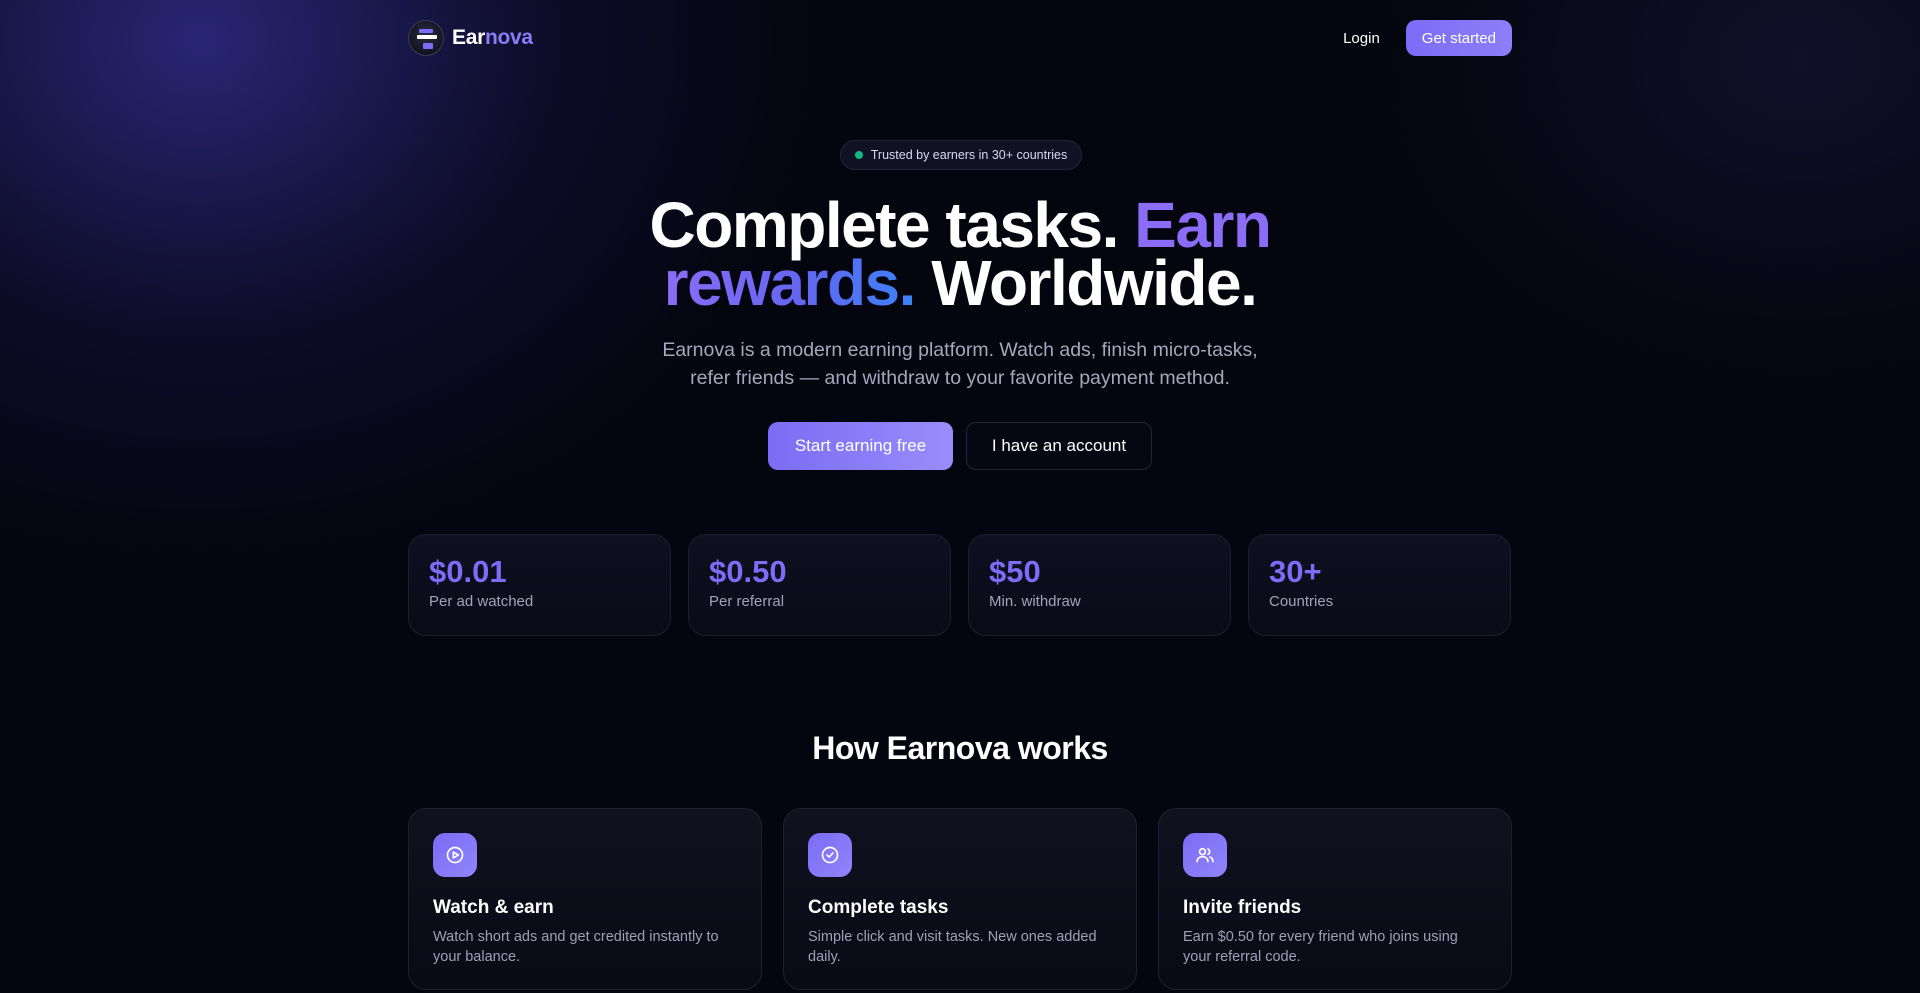 The image size is (1920, 993). I want to click on how-it-works-title: How Earnova works, so click(960, 748).